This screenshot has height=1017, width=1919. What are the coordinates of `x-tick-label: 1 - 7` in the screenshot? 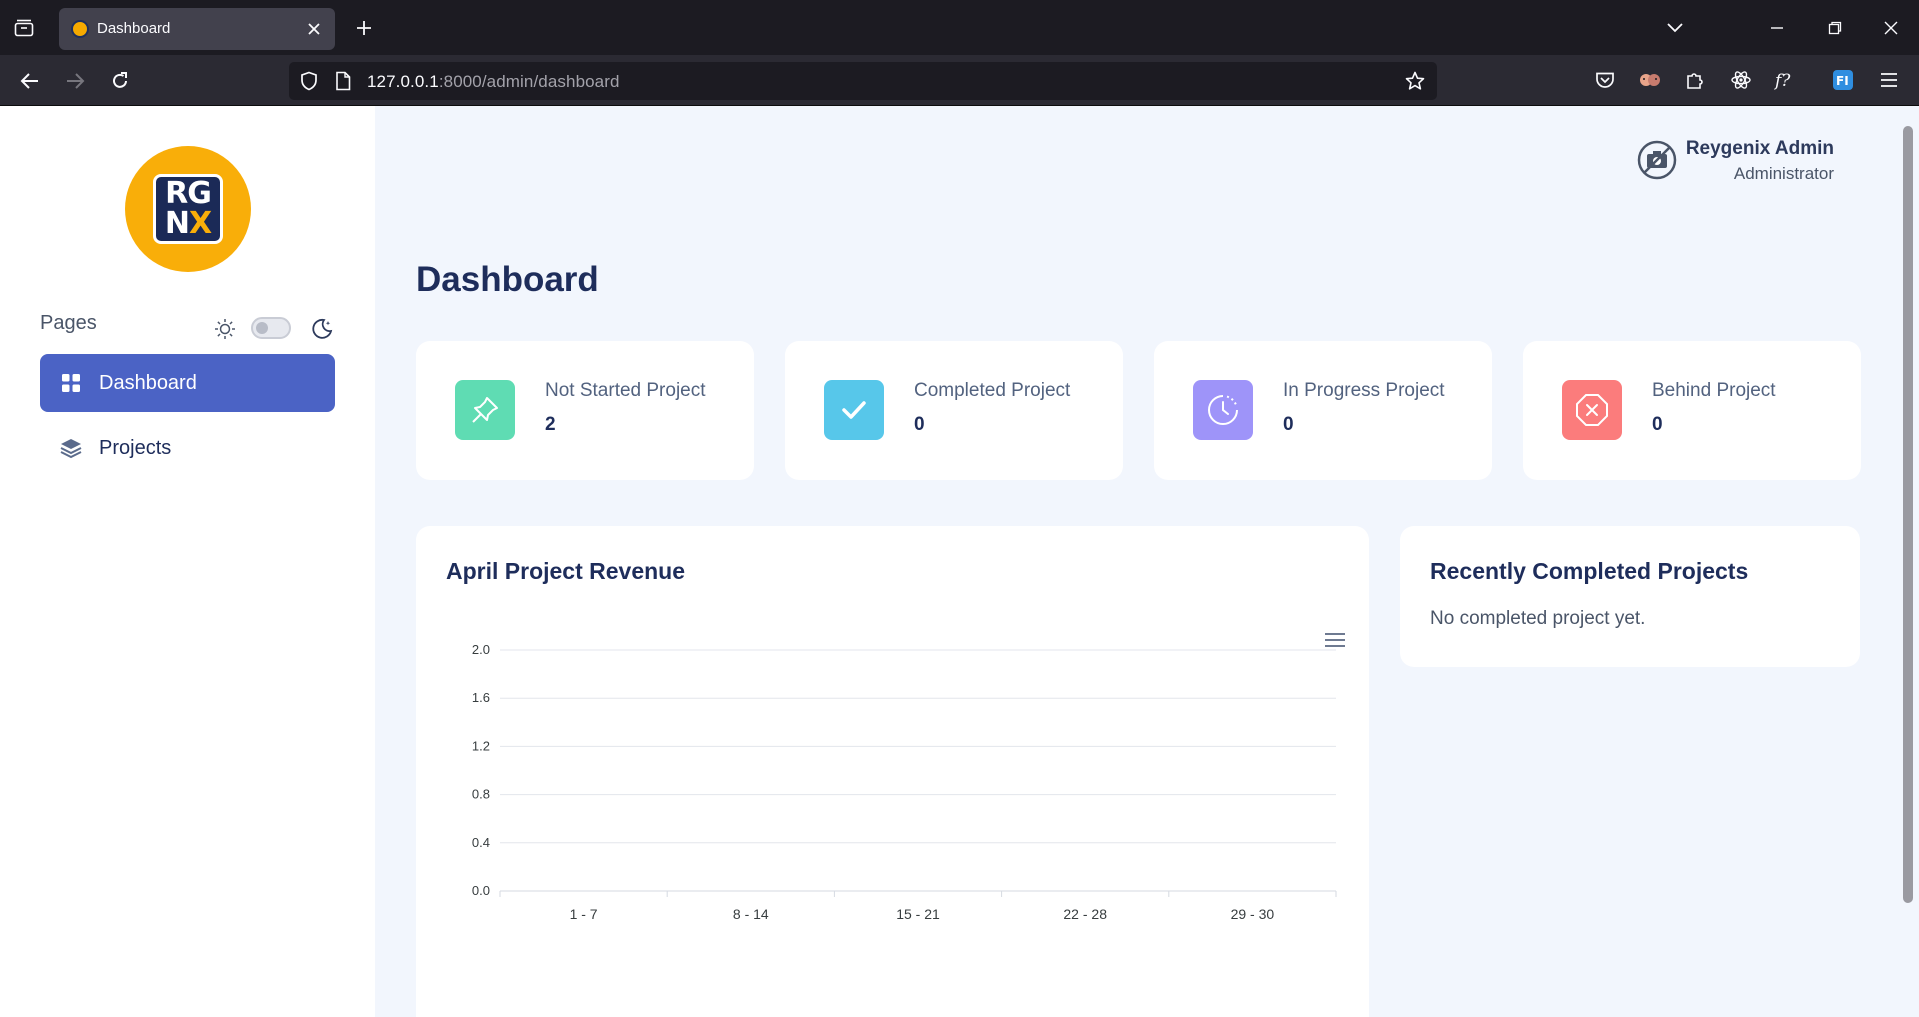 It's located at (584, 914).